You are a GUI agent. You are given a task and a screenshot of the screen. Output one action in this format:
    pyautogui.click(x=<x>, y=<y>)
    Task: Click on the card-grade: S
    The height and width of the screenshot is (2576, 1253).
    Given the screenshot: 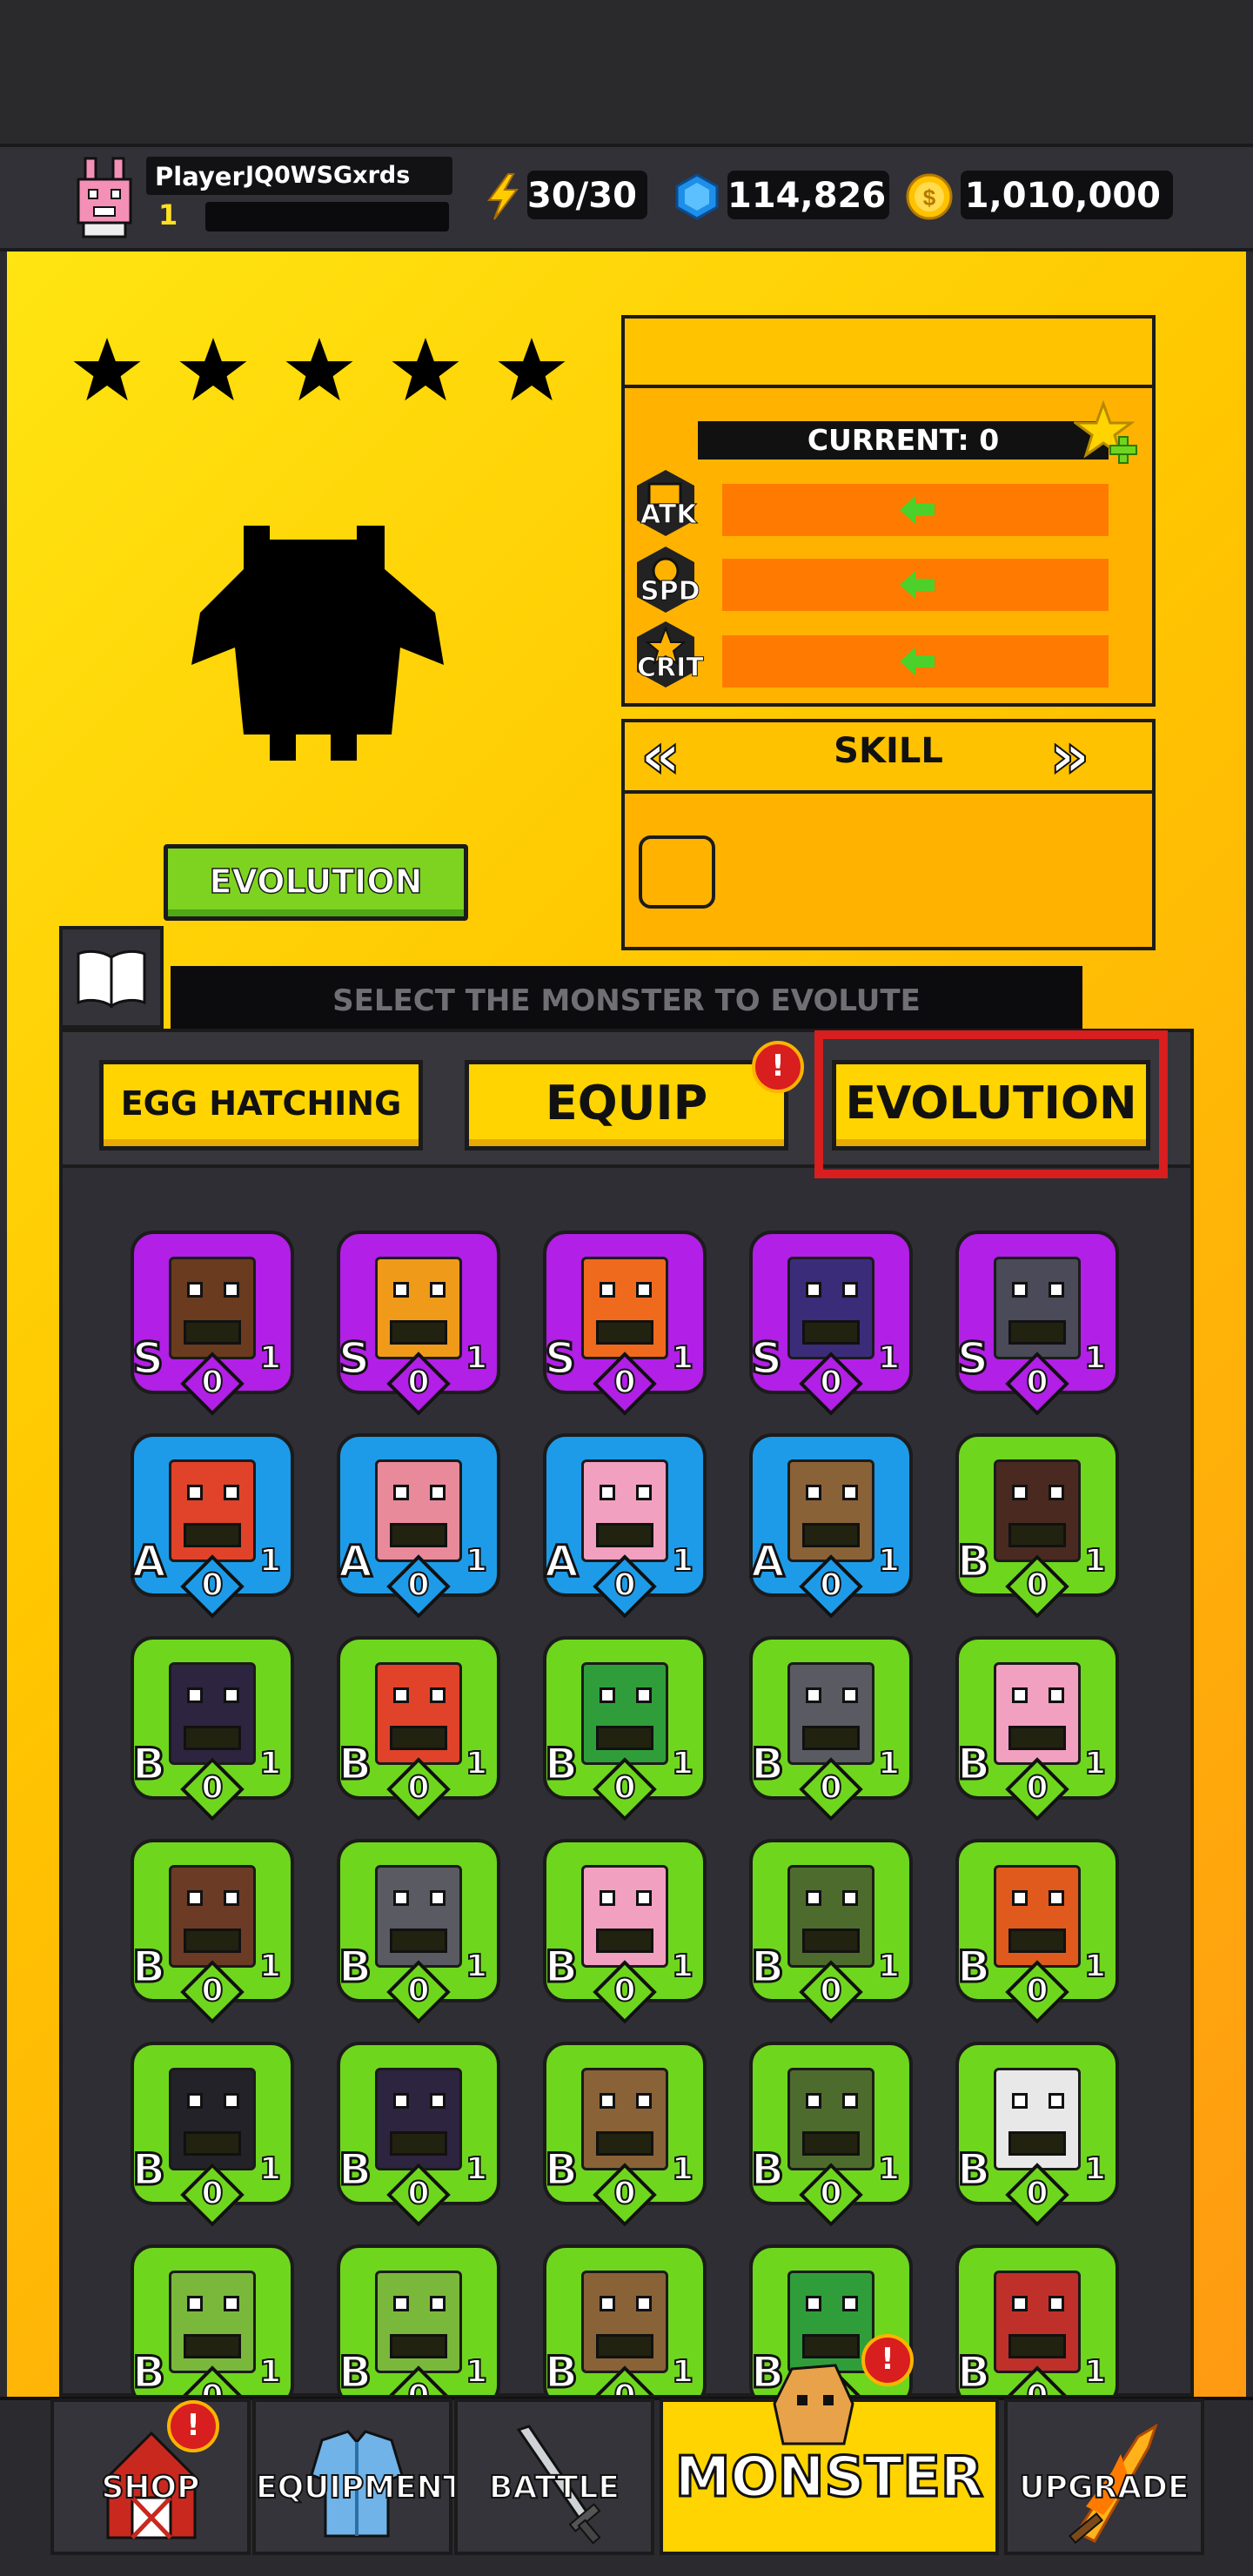 What is the action you would take?
    pyautogui.click(x=972, y=1358)
    